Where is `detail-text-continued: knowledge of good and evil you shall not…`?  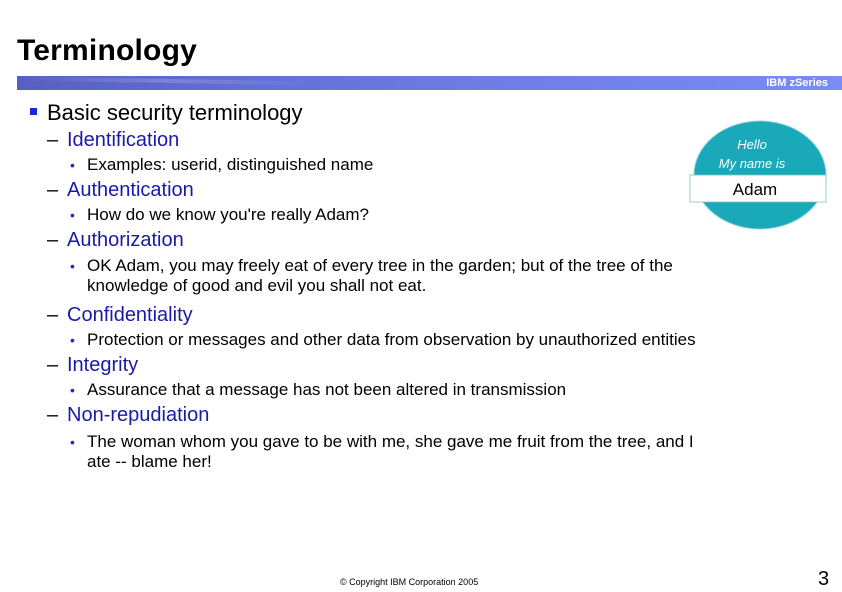
detail-text-continued: knowledge of good and evil you shall not… is located at coordinates (257, 285).